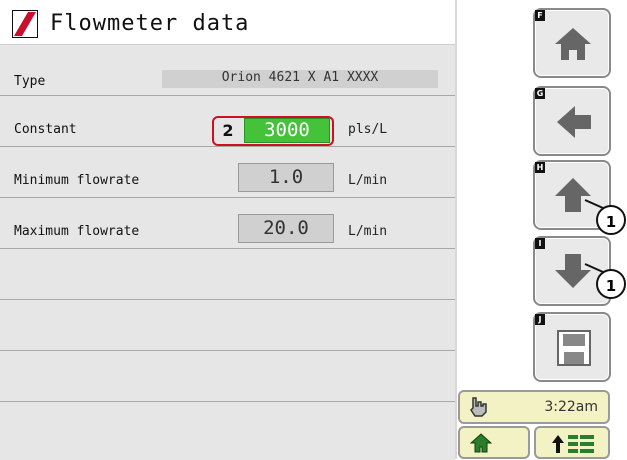 The height and width of the screenshot is (460, 627). I want to click on clock-time: 3:22am, so click(571, 407).